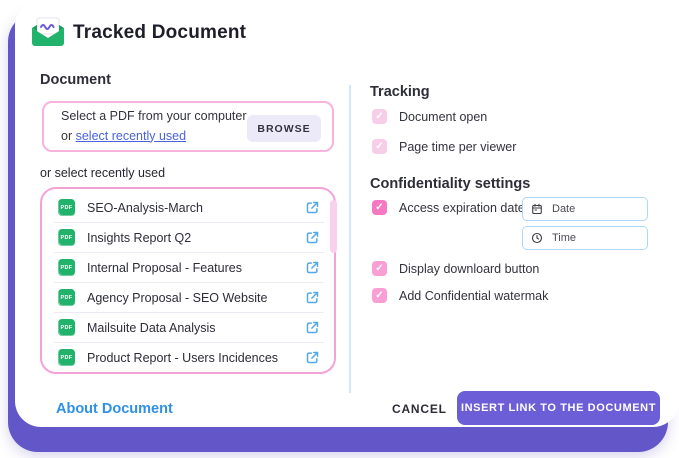  I want to click on option-label: Document open, so click(443, 116).